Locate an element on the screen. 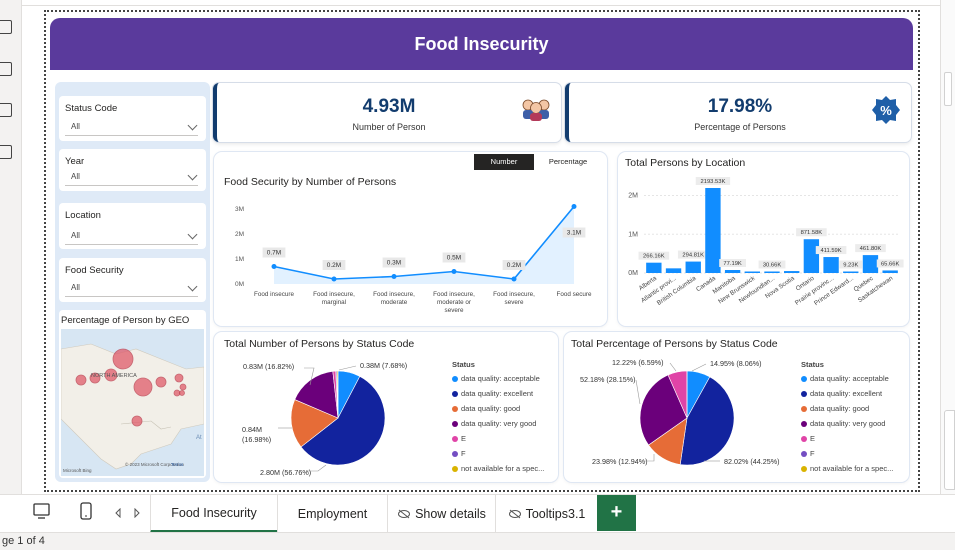 The width and height of the screenshot is (955, 550). filters-pane-toggle is located at coordinates (948, 89).